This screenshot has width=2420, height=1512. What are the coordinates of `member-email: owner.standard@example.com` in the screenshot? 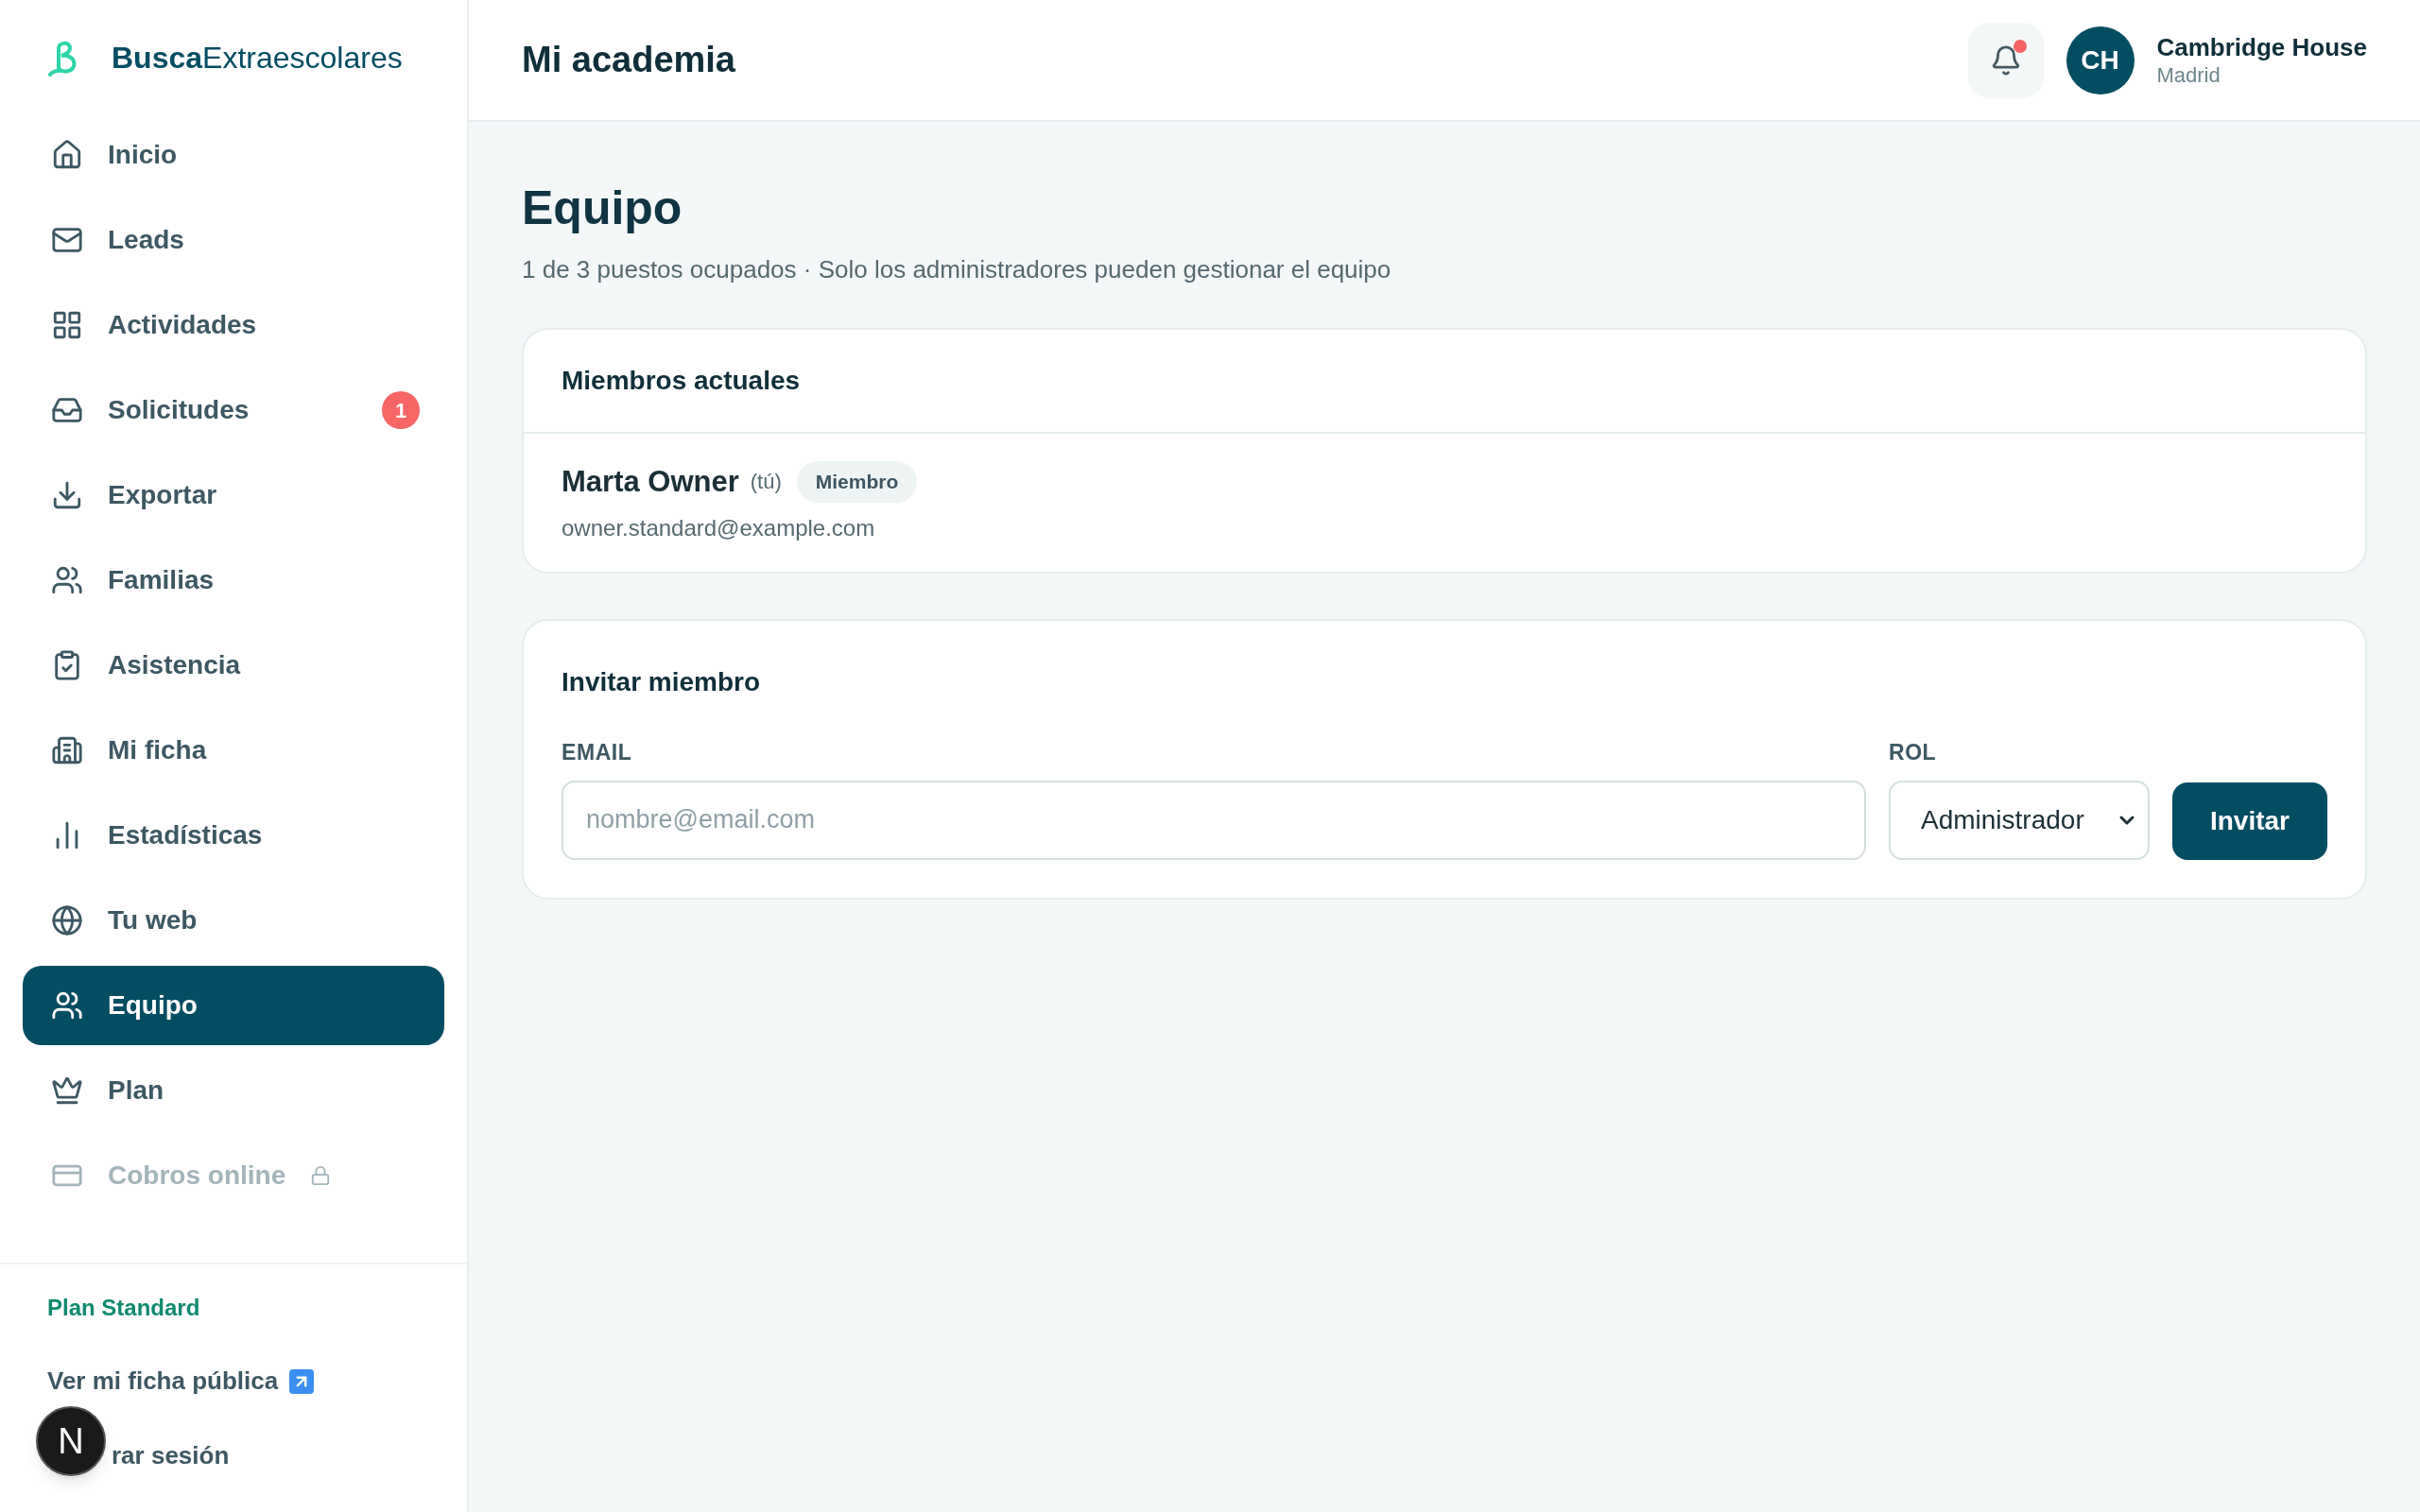 It's located at (719, 528).